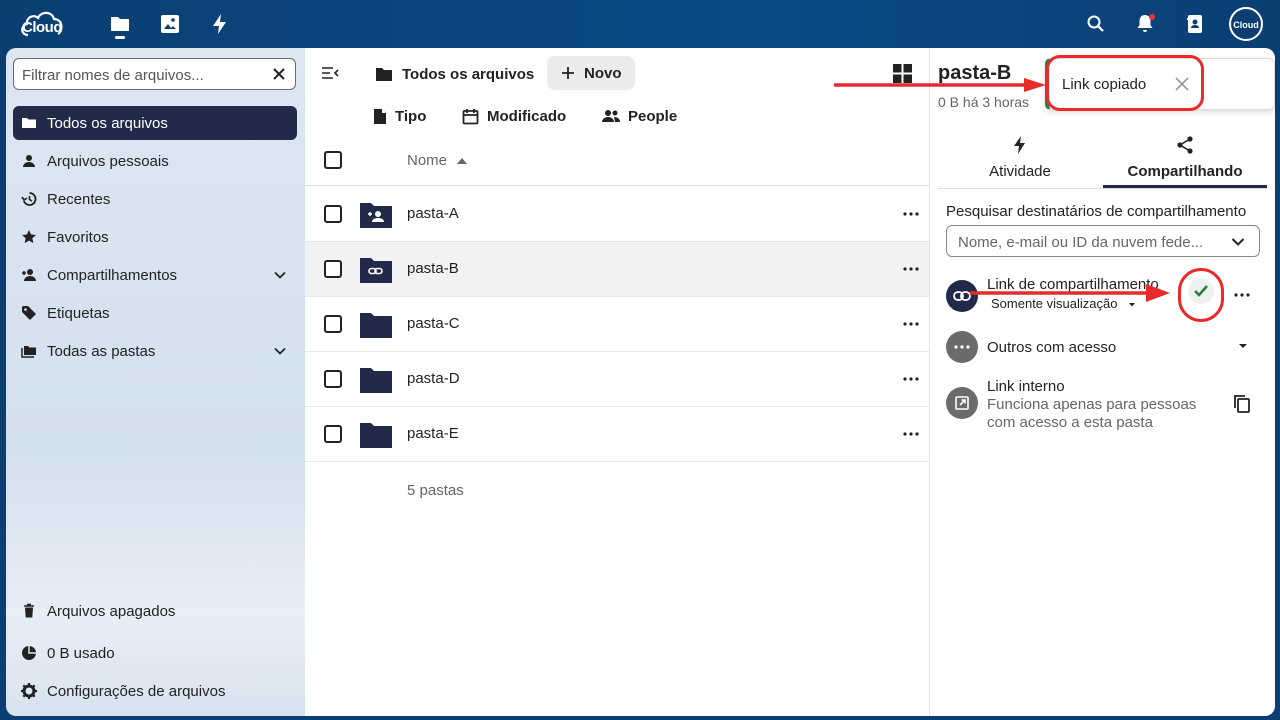 Image resolution: width=1280 pixels, height=720 pixels. I want to click on copy-icon, so click(1242, 404).